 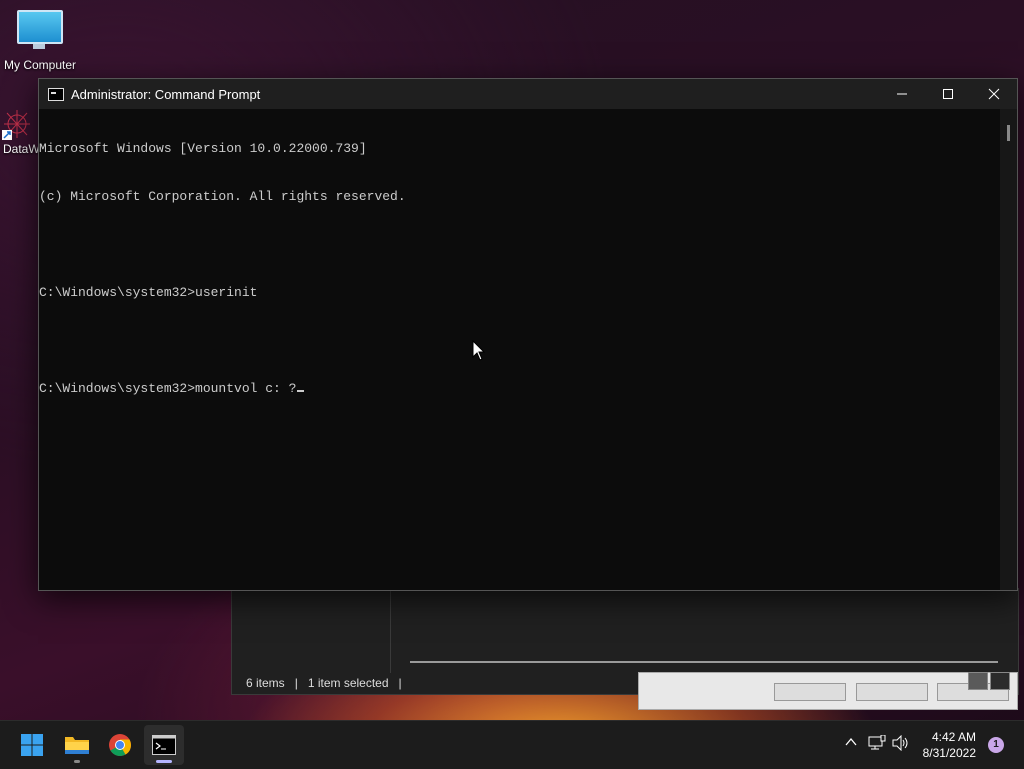 I want to click on maximize-button, so click(x=948, y=94).